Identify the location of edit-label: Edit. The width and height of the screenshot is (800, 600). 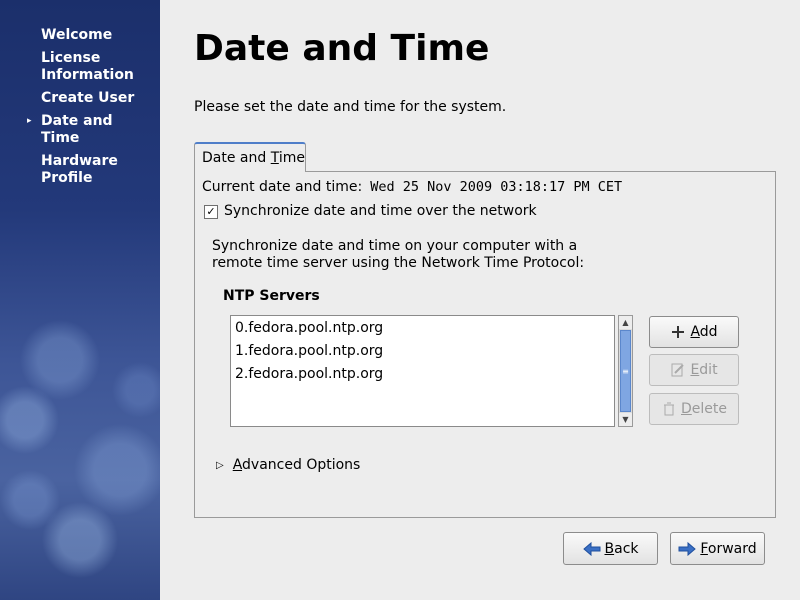
(704, 370).